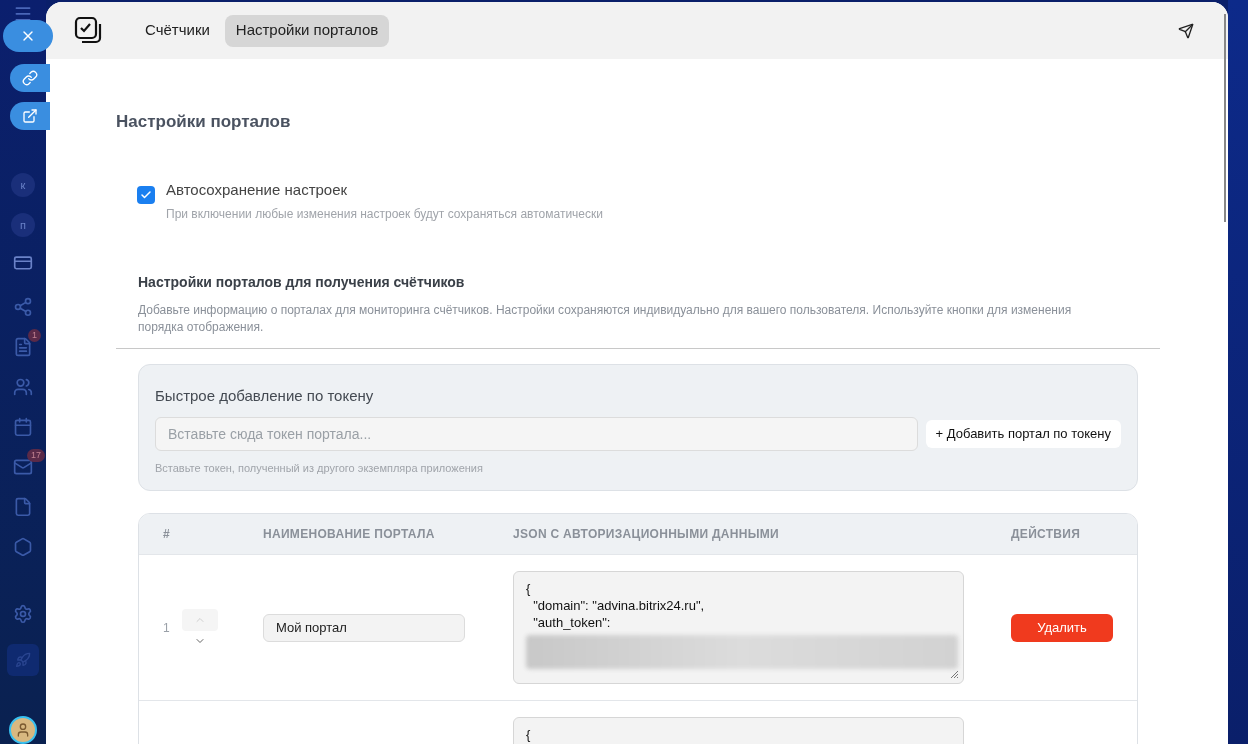 The height and width of the screenshot is (744, 1248). I want to click on external-link-button, so click(30, 116).